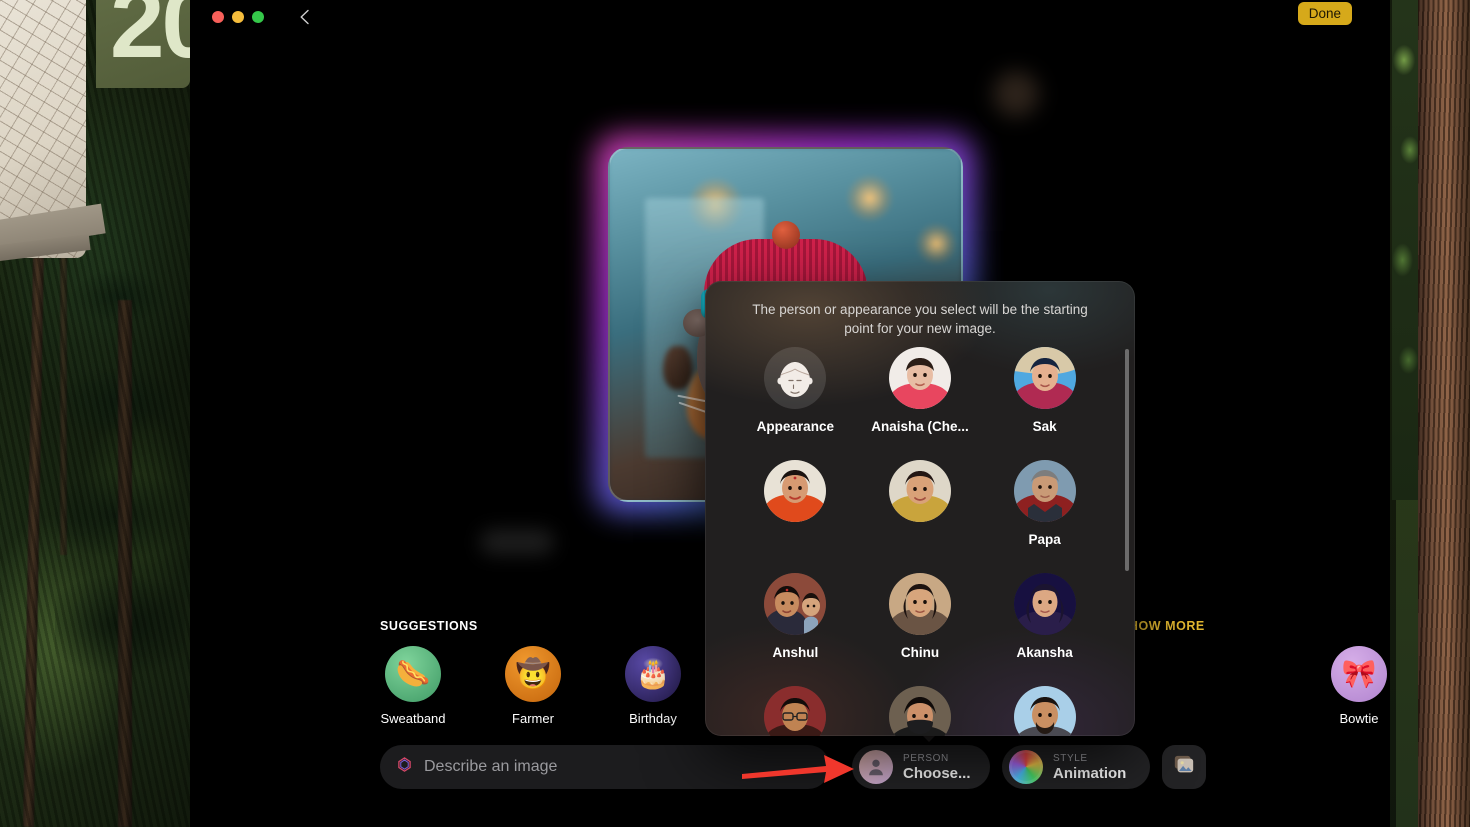 The width and height of the screenshot is (1470, 827). What do you see at coordinates (795, 426) in the screenshot?
I see `person-label: Appearance` at bounding box center [795, 426].